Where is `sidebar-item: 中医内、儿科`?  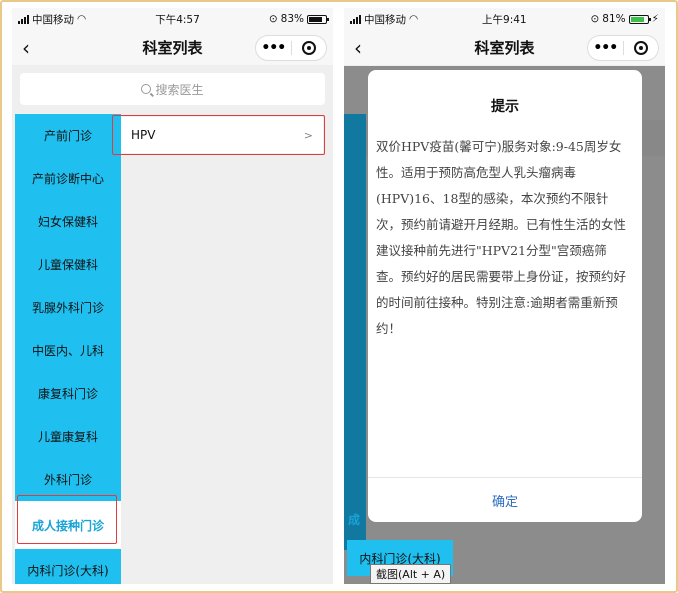
sidebar-item: 中医内、儿科 is located at coordinates (68, 350).